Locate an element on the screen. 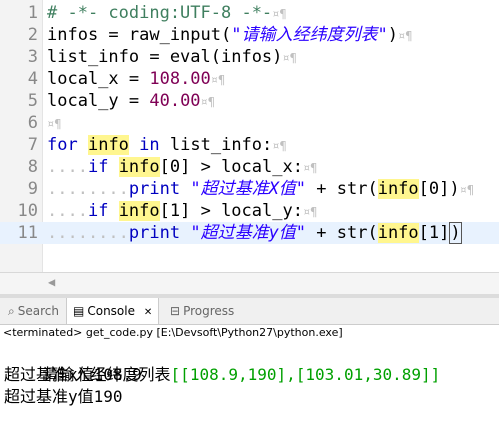 The width and height of the screenshot is (499, 422). line-number: 8 is located at coordinates (32, 167).